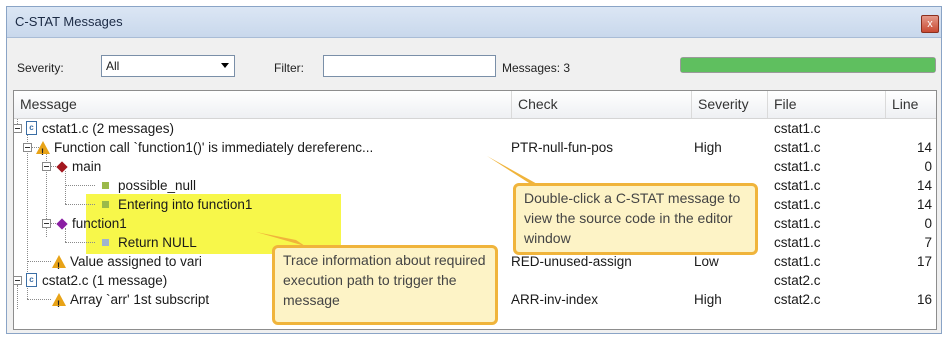 The image size is (949, 340). Describe the element at coordinates (157, 185) in the screenshot. I see `row-message: possible_null` at that location.